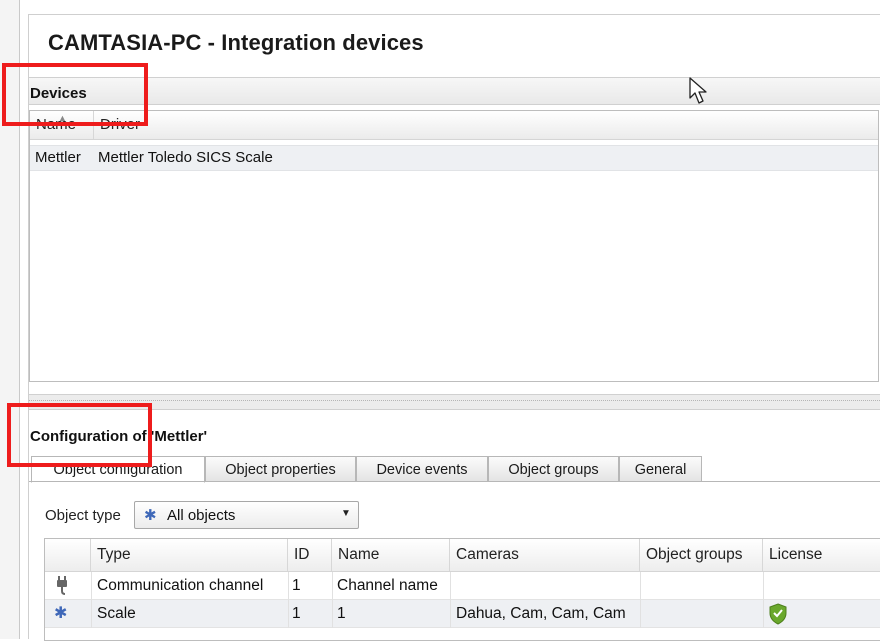  Describe the element at coordinates (541, 613) in the screenshot. I see `object-cameras-cell: Dahua, Cam, Cam, Cam` at that location.